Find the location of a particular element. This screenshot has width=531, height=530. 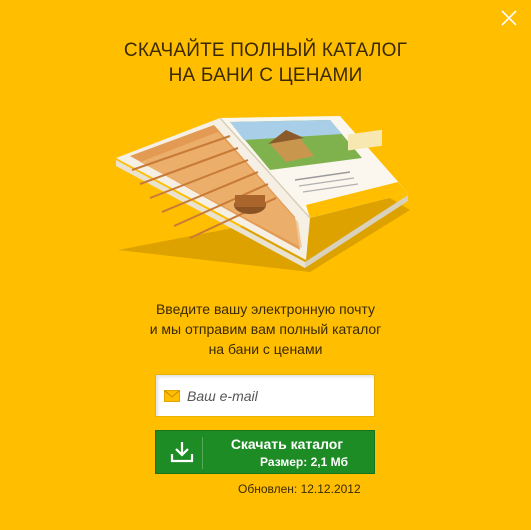

email-field is located at coordinates (265, 395).